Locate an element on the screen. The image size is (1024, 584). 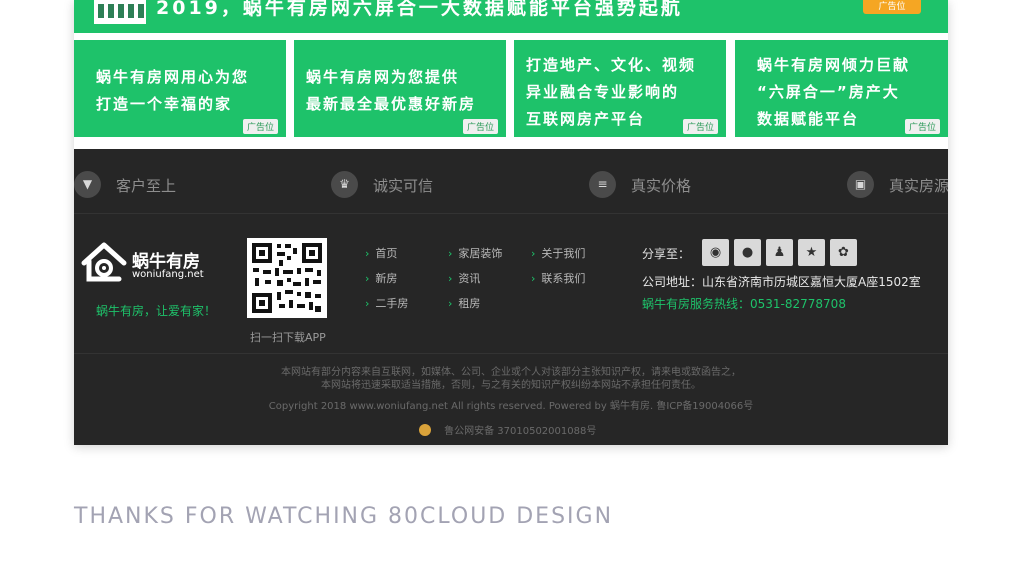
share-icon-row: ◉ ● ♟ ★ ✿ is located at coordinates (782, 252).